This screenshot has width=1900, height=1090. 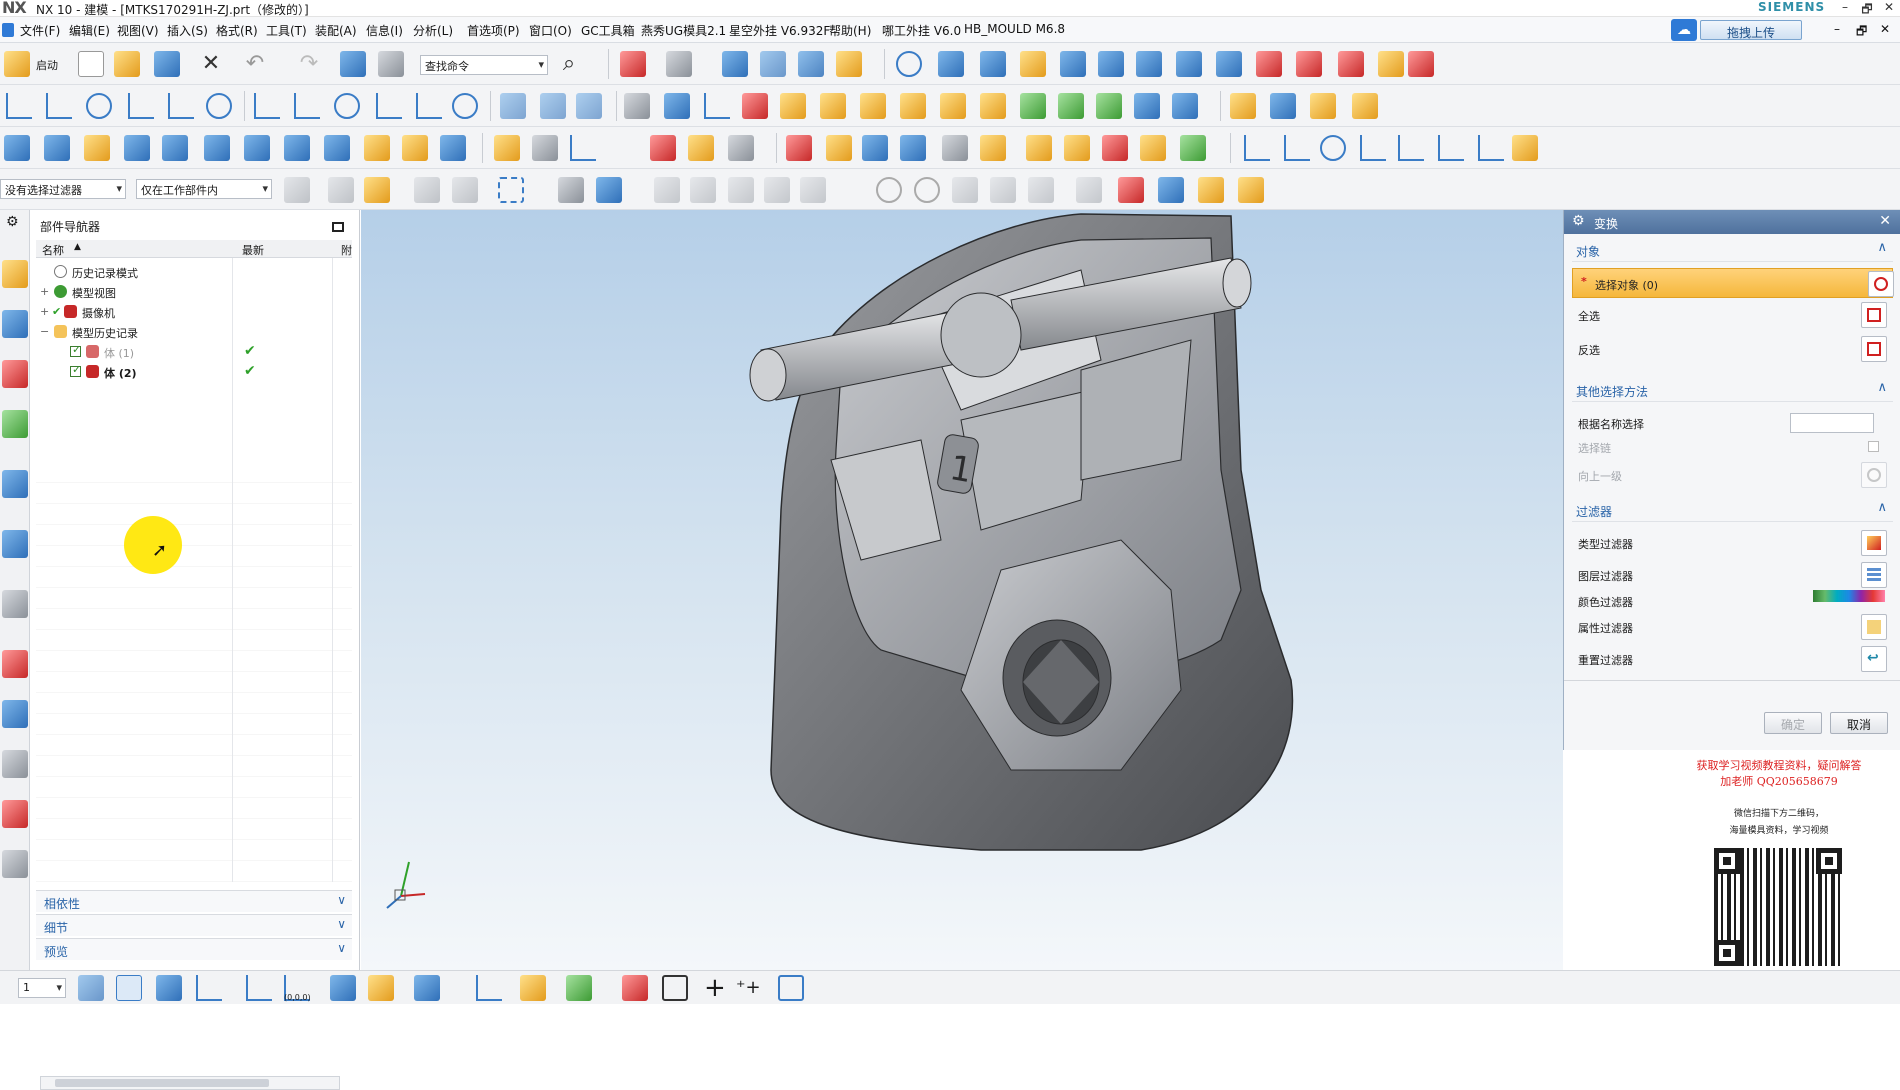 What do you see at coordinates (850, 30) in the screenshot?
I see `menu-help: 帮助(H)` at bounding box center [850, 30].